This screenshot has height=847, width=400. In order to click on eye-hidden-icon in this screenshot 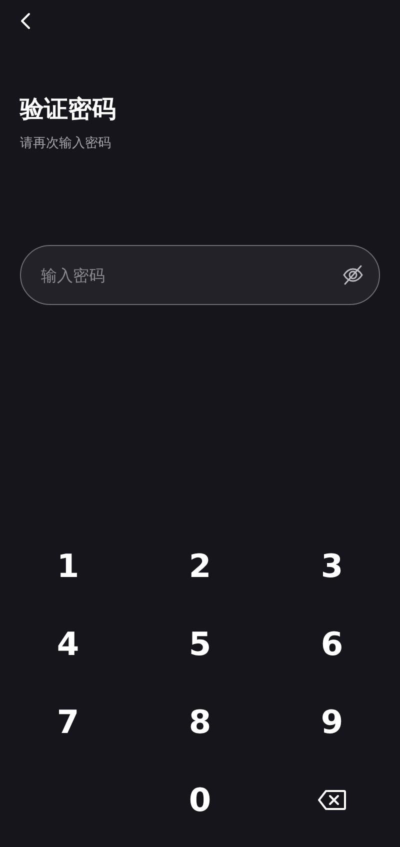, I will do `click(353, 275)`.